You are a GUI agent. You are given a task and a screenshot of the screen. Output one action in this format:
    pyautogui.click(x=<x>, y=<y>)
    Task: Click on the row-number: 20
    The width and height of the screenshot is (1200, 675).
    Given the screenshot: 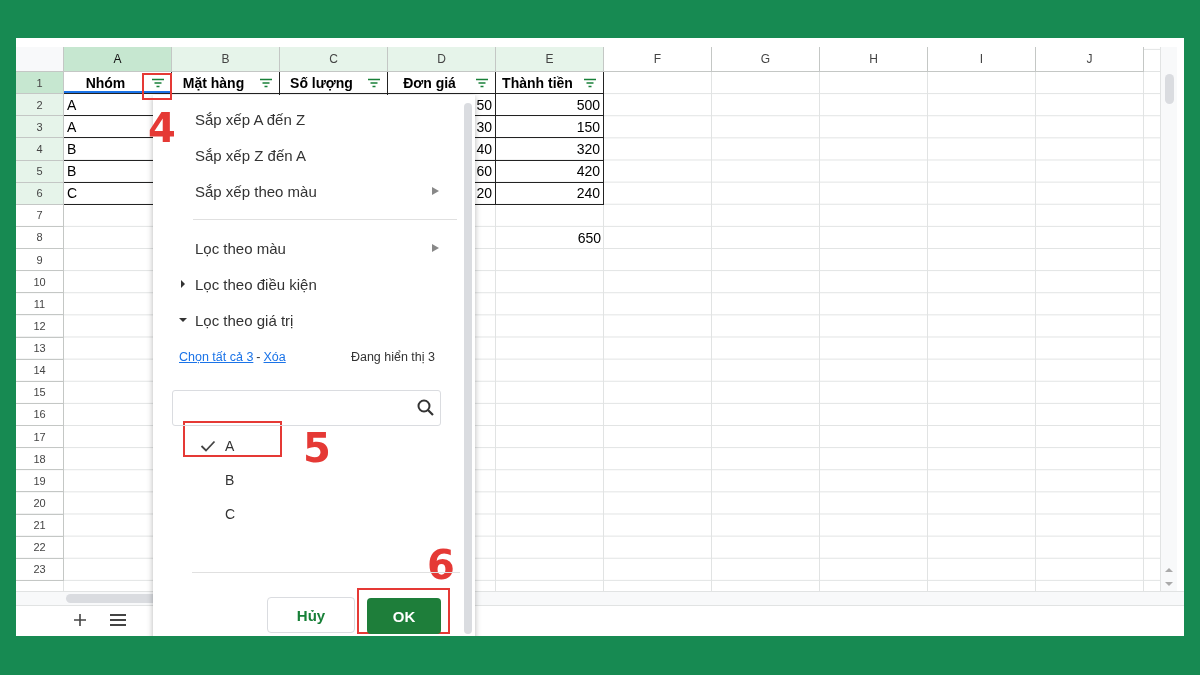 What is the action you would take?
    pyautogui.click(x=40, y=503)
    